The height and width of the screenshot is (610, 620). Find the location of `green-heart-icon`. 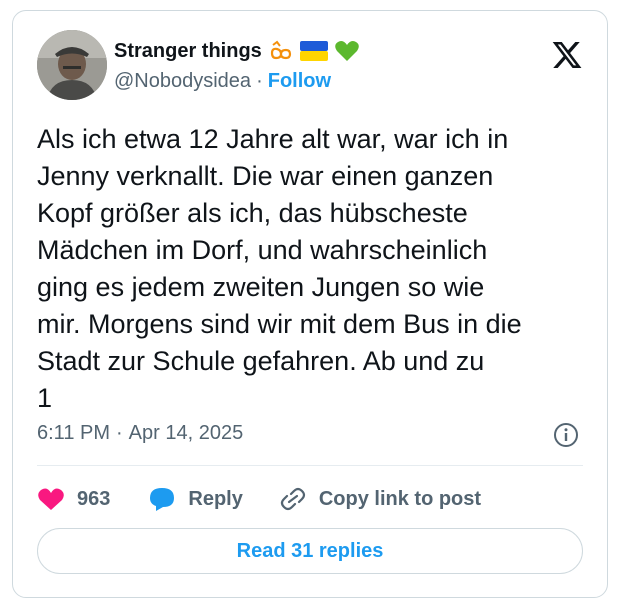

green-heart-icon is located at coordinates (347, 51).